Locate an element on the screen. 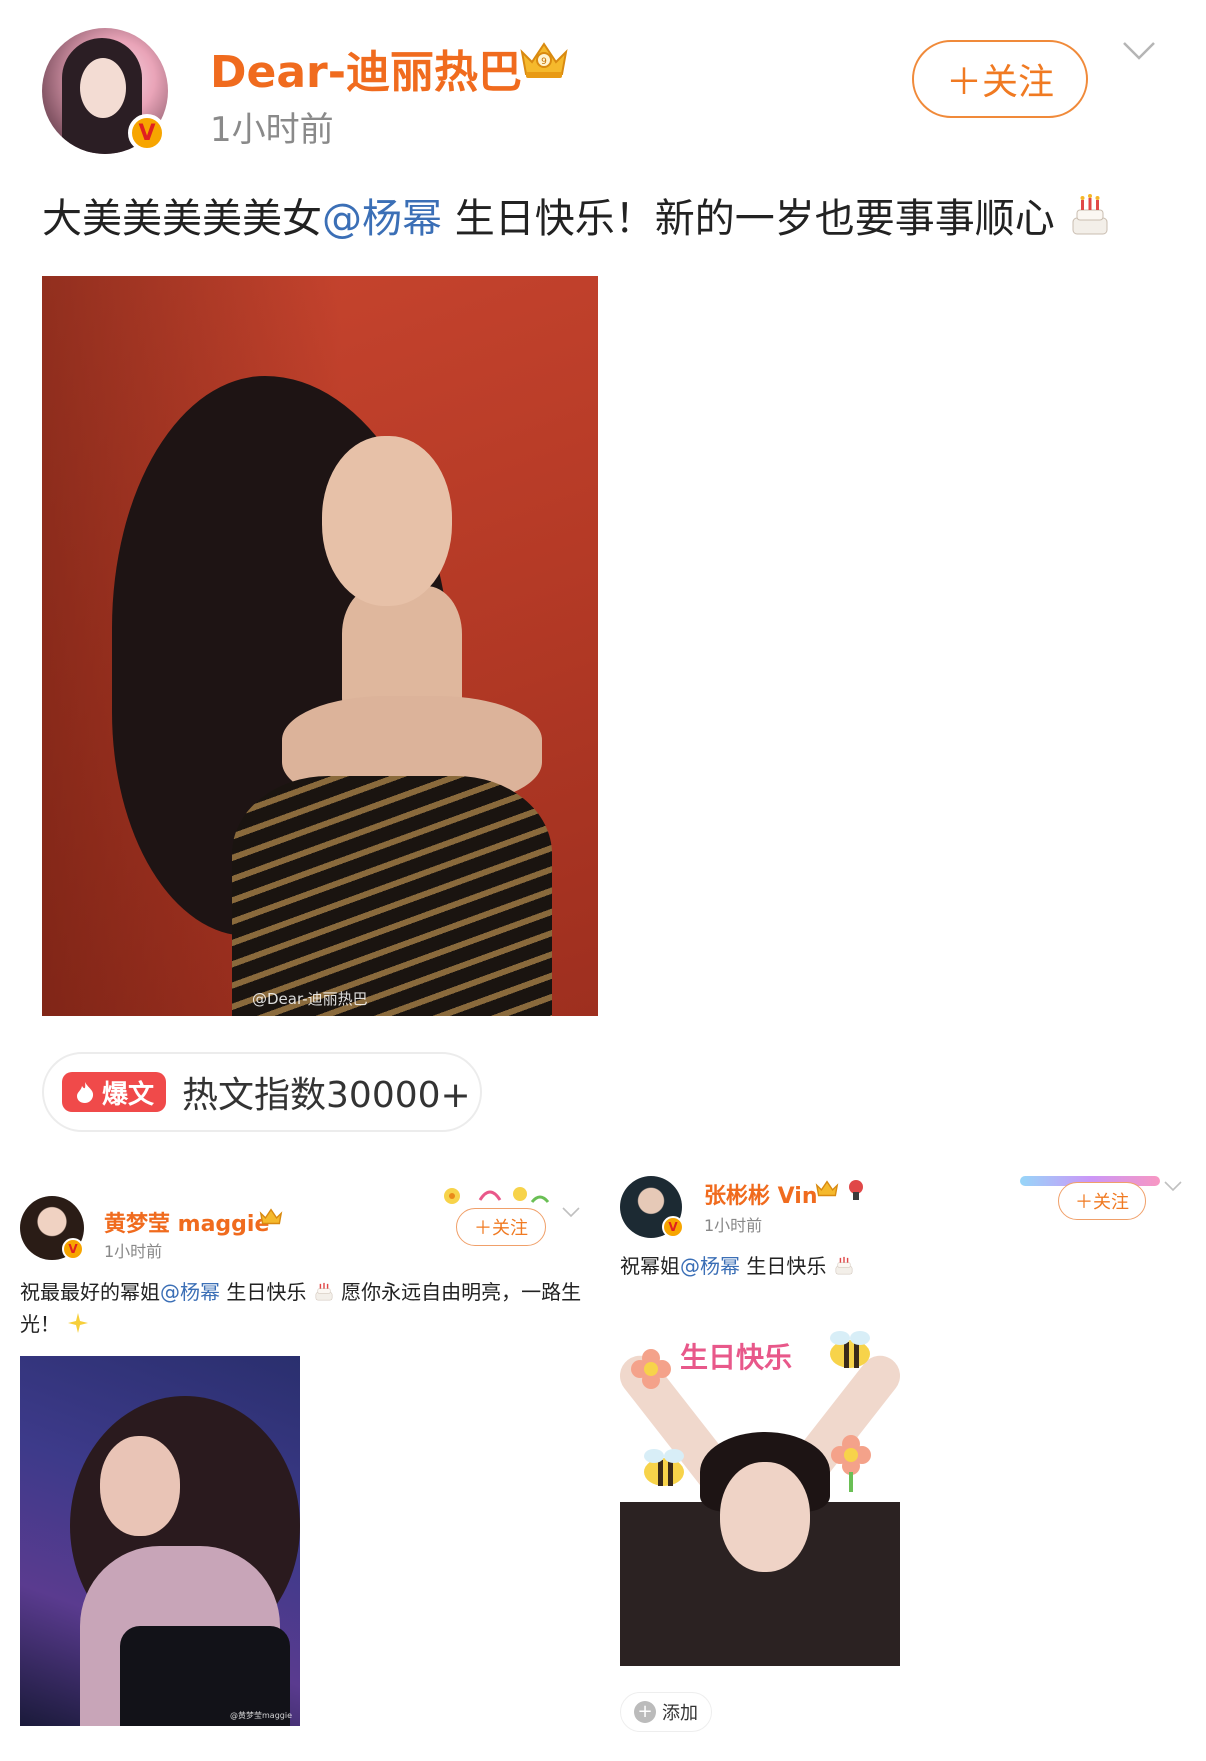  badge-icon is located at coordinates (856, 1190).